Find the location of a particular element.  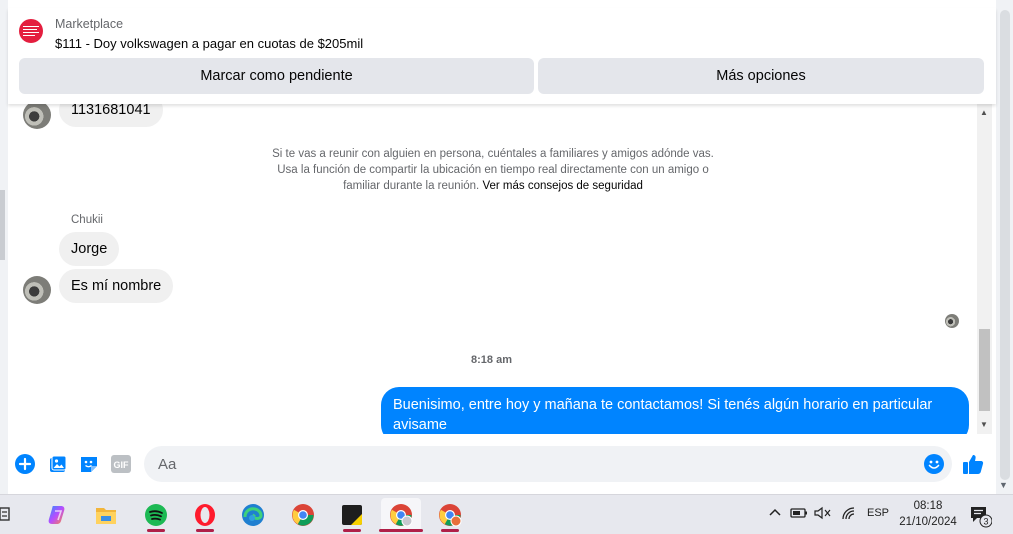

thumbs-up-icon is located at coordinates (973, 464).